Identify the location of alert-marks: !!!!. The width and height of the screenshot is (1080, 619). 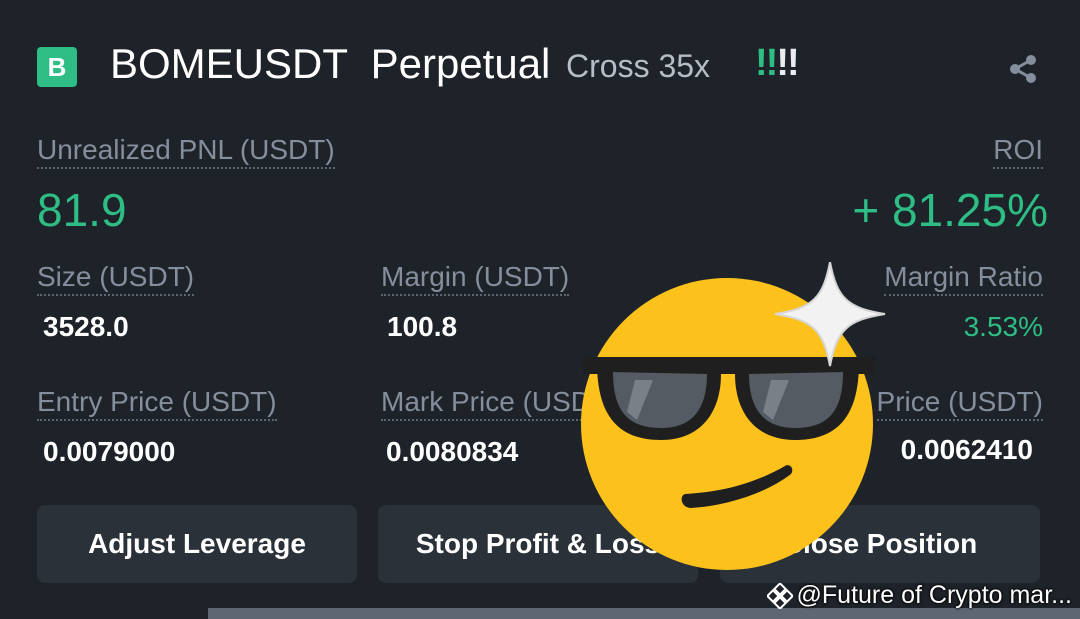
(777, 63).